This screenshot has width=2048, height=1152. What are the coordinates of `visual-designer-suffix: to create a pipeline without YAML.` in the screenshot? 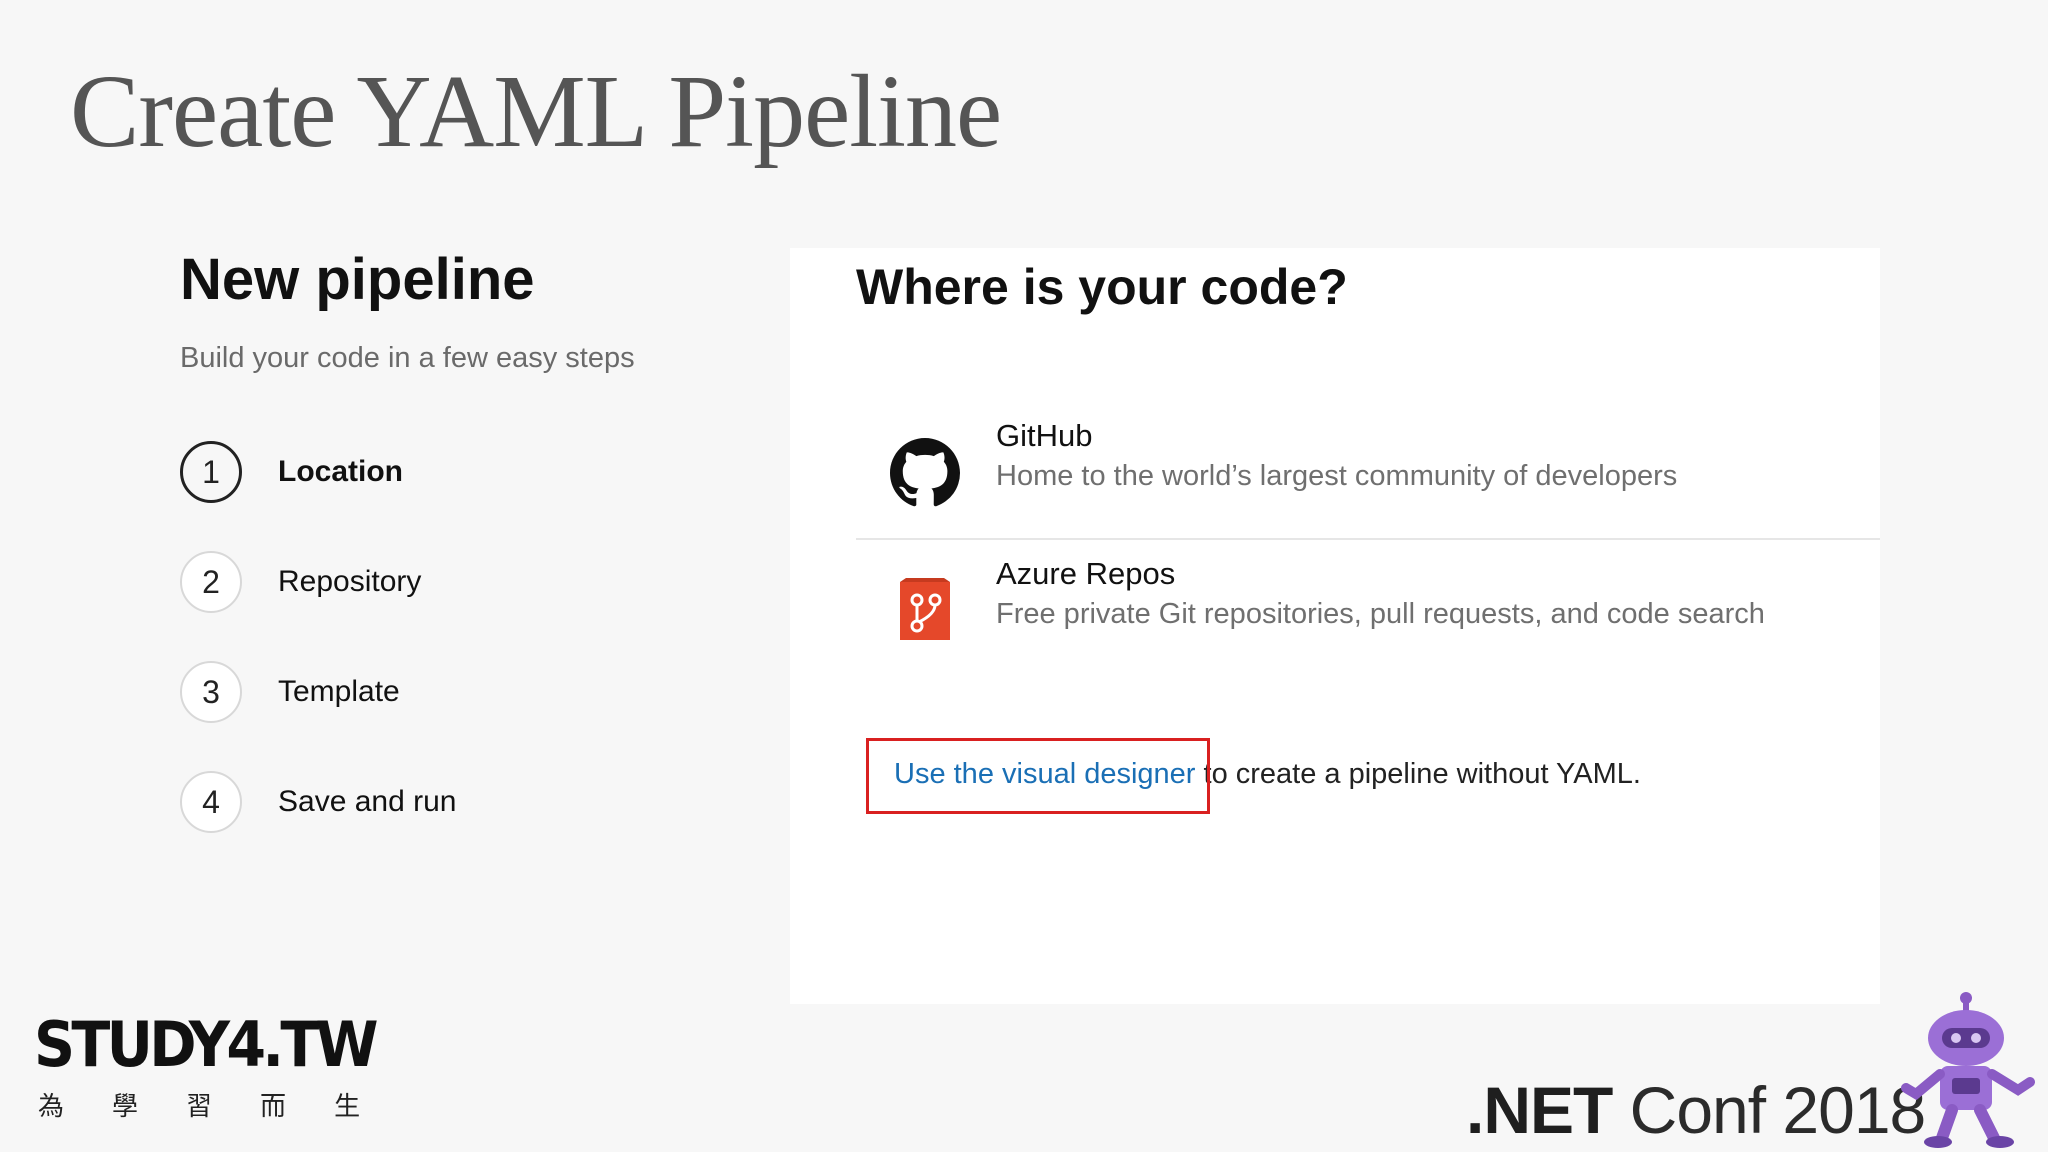 It's located at (1418, 774).